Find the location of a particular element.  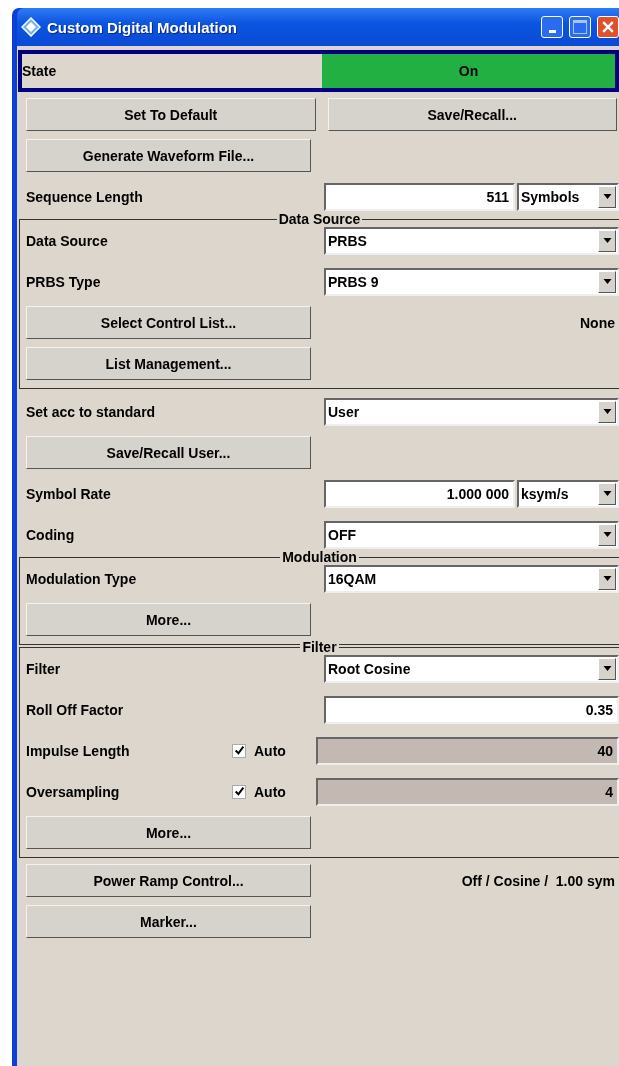

field-label: Sequence Length is located at coordinates (85, 196).